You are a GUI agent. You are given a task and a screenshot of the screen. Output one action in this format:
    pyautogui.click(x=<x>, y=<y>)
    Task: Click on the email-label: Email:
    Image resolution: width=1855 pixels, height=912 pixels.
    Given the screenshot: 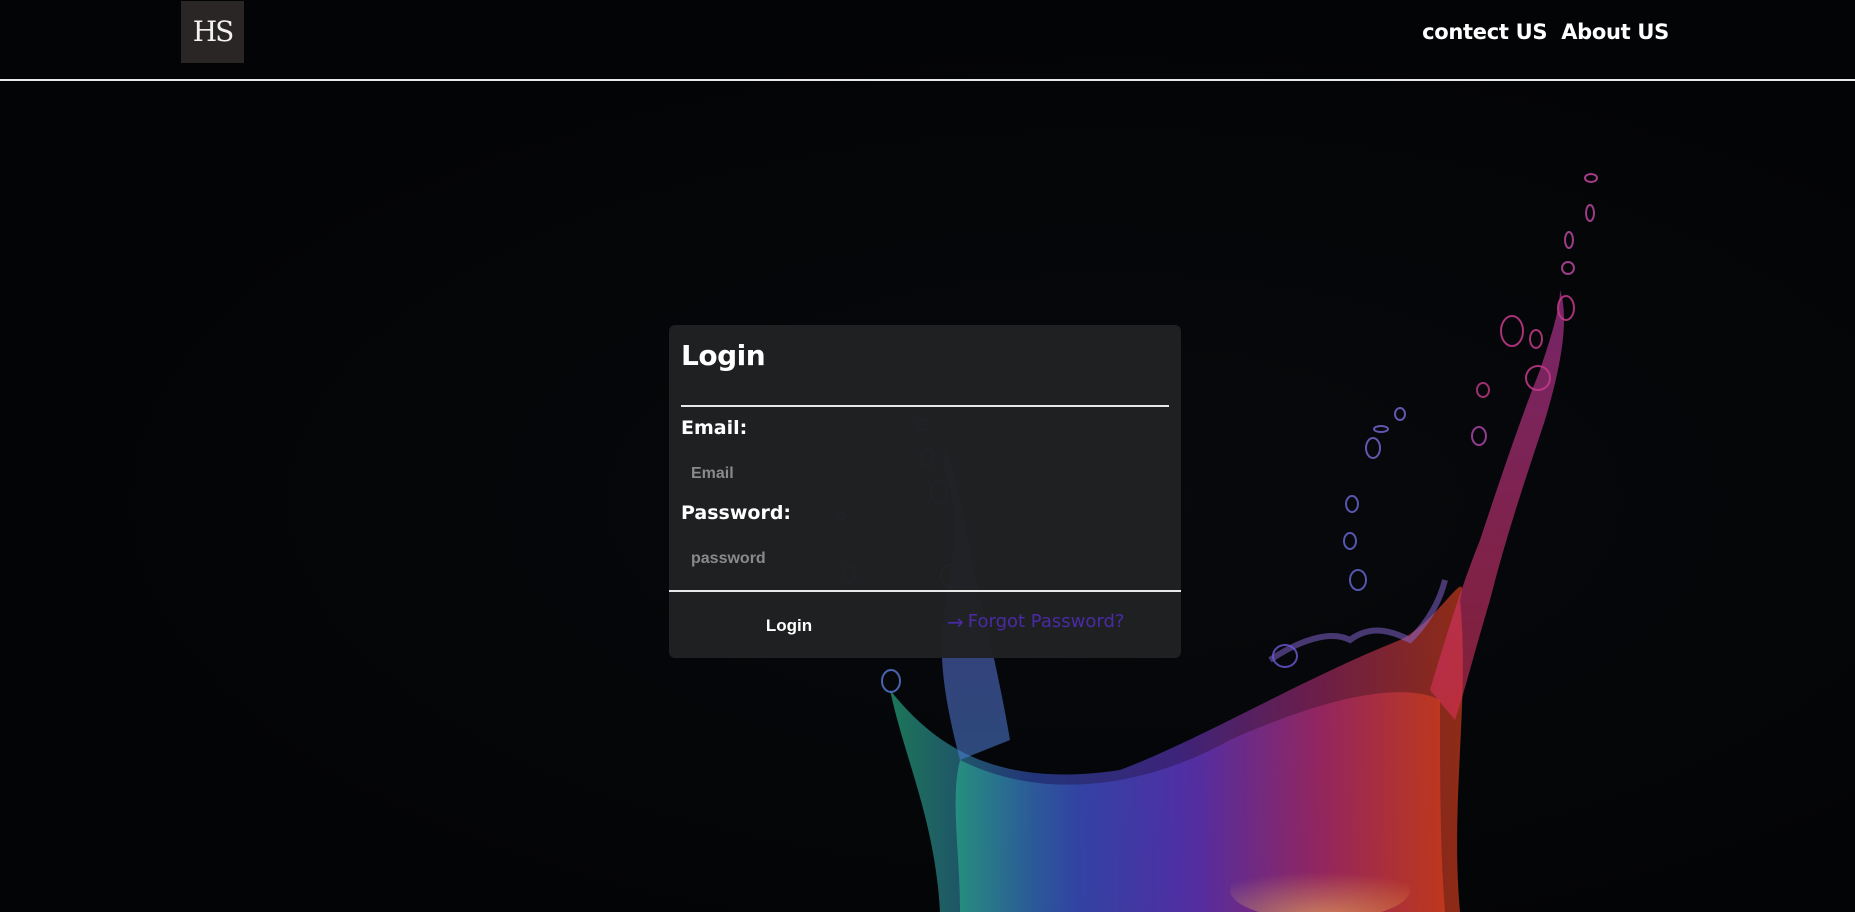 What is the action you would take?
    pyautogui.click(x=714, y=428)
    